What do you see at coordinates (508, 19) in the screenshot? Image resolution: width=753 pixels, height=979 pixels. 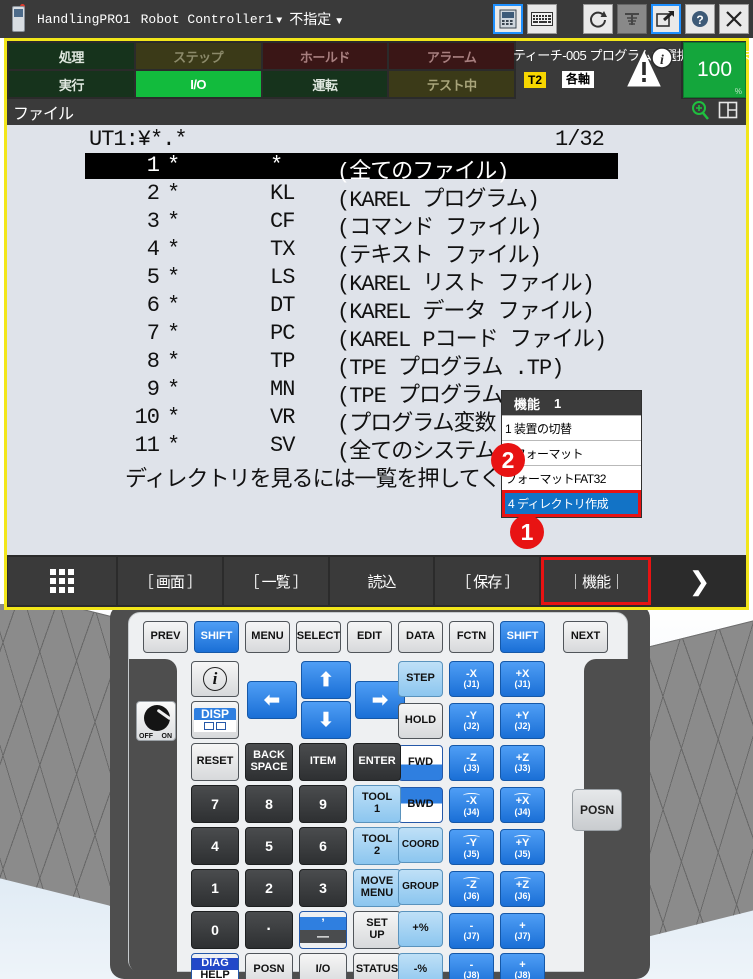 I see `teach-pendant-view-button` at bounding box center [508, 19].